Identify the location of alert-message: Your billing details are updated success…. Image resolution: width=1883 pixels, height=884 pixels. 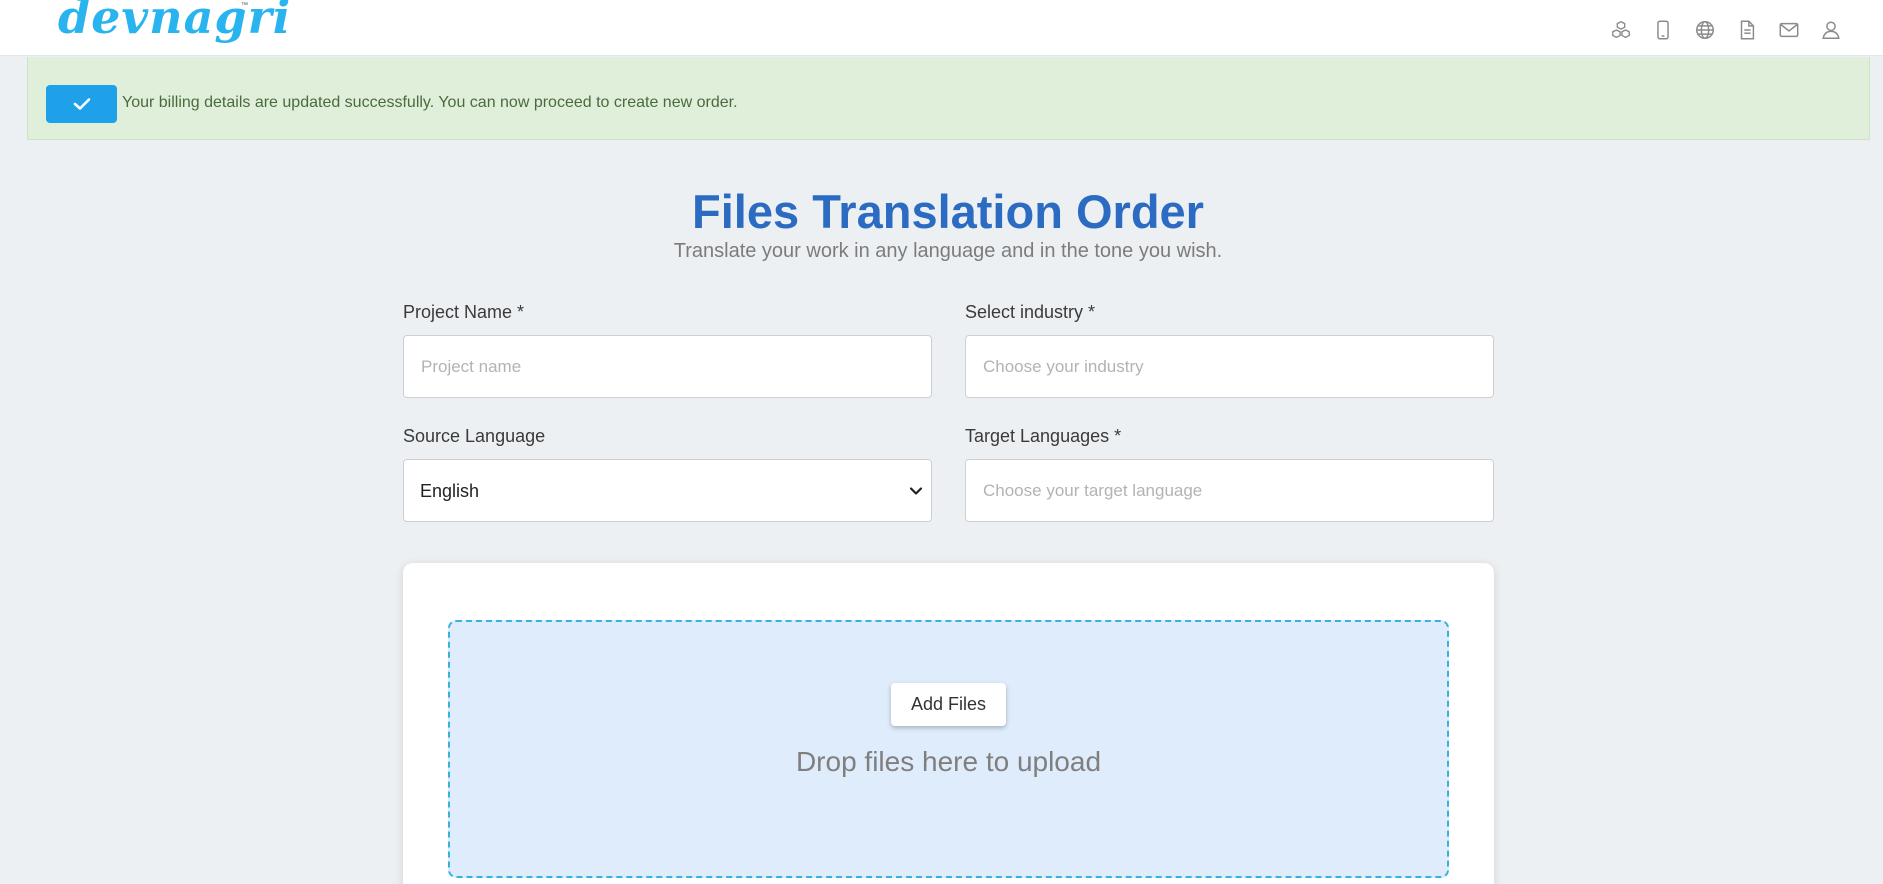
(430, 102).